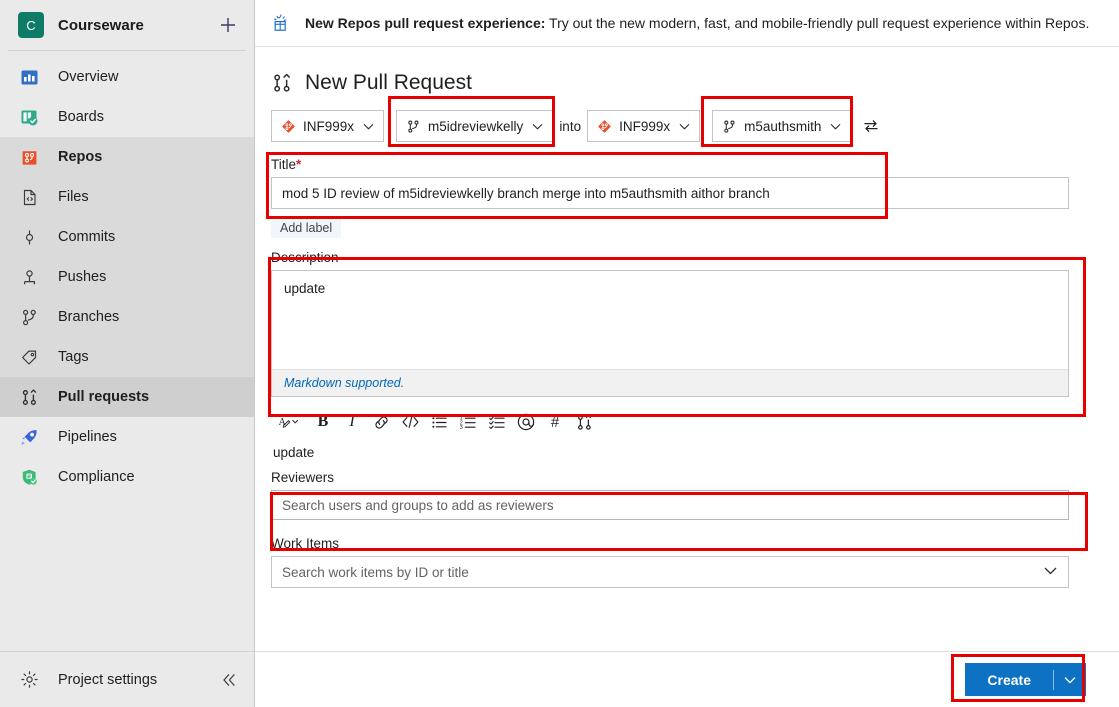  I want to click on source-repo-label: INF999x, so click(329, 126).